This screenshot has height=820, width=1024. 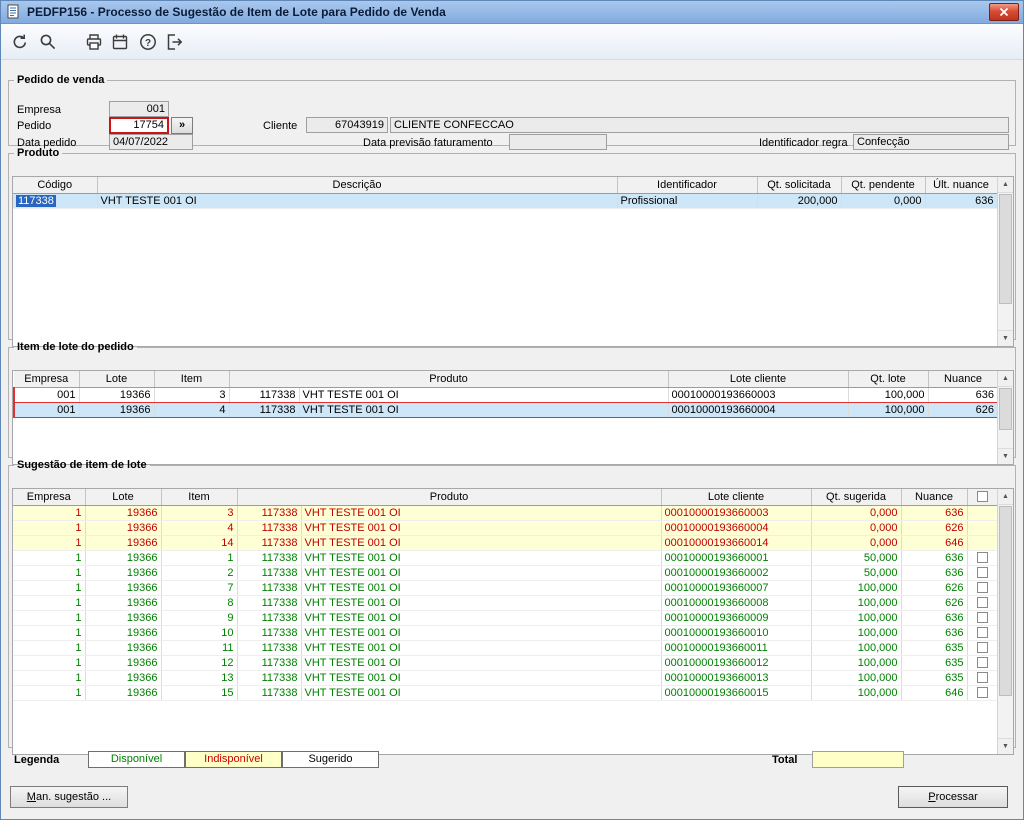 I want to click on cell-item: 11, so click(x=199, y=648).